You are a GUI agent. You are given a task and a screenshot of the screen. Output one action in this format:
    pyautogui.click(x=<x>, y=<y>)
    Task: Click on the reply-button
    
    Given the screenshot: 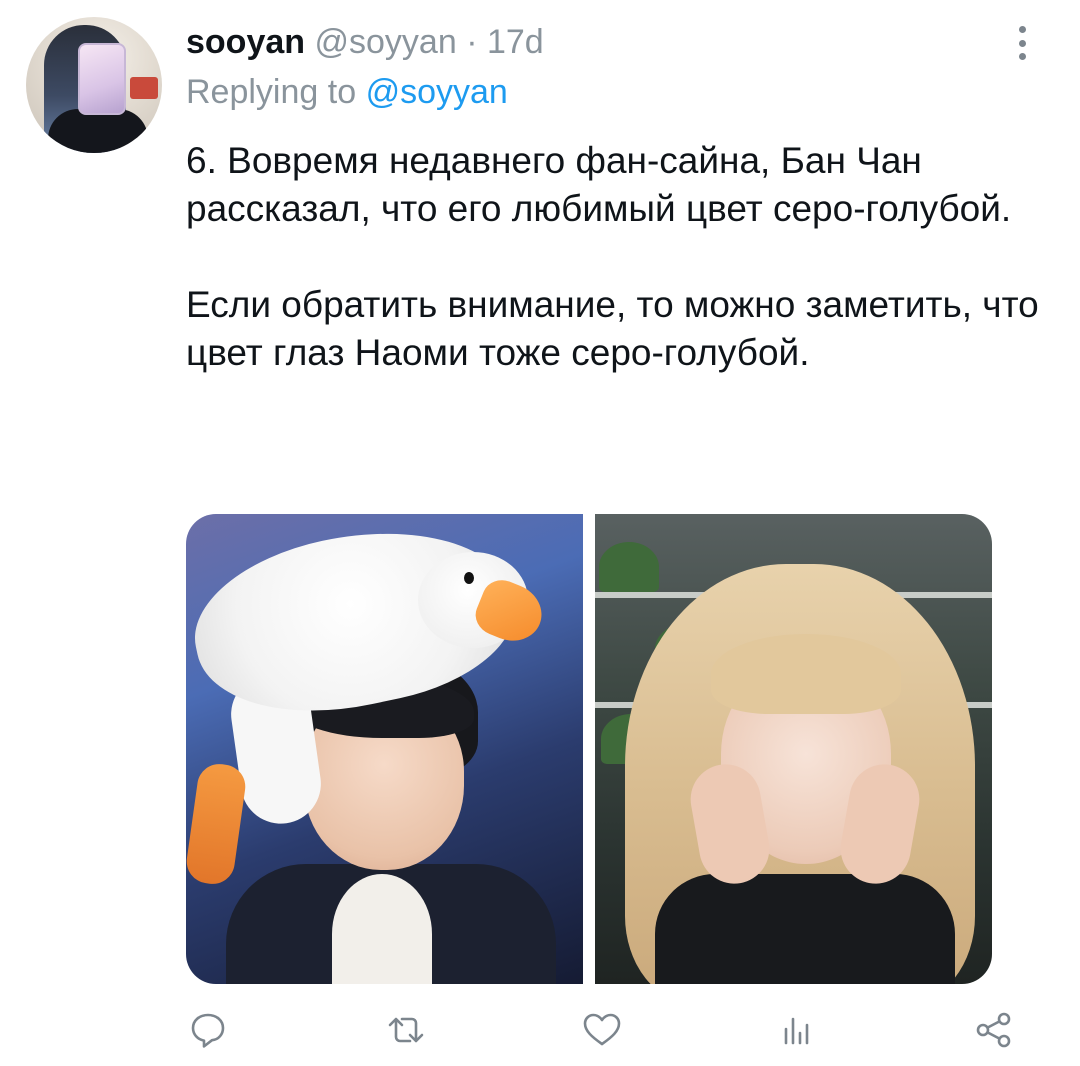 What is the action you would take?
    pyautogui.click(x=208, y=1030)
    